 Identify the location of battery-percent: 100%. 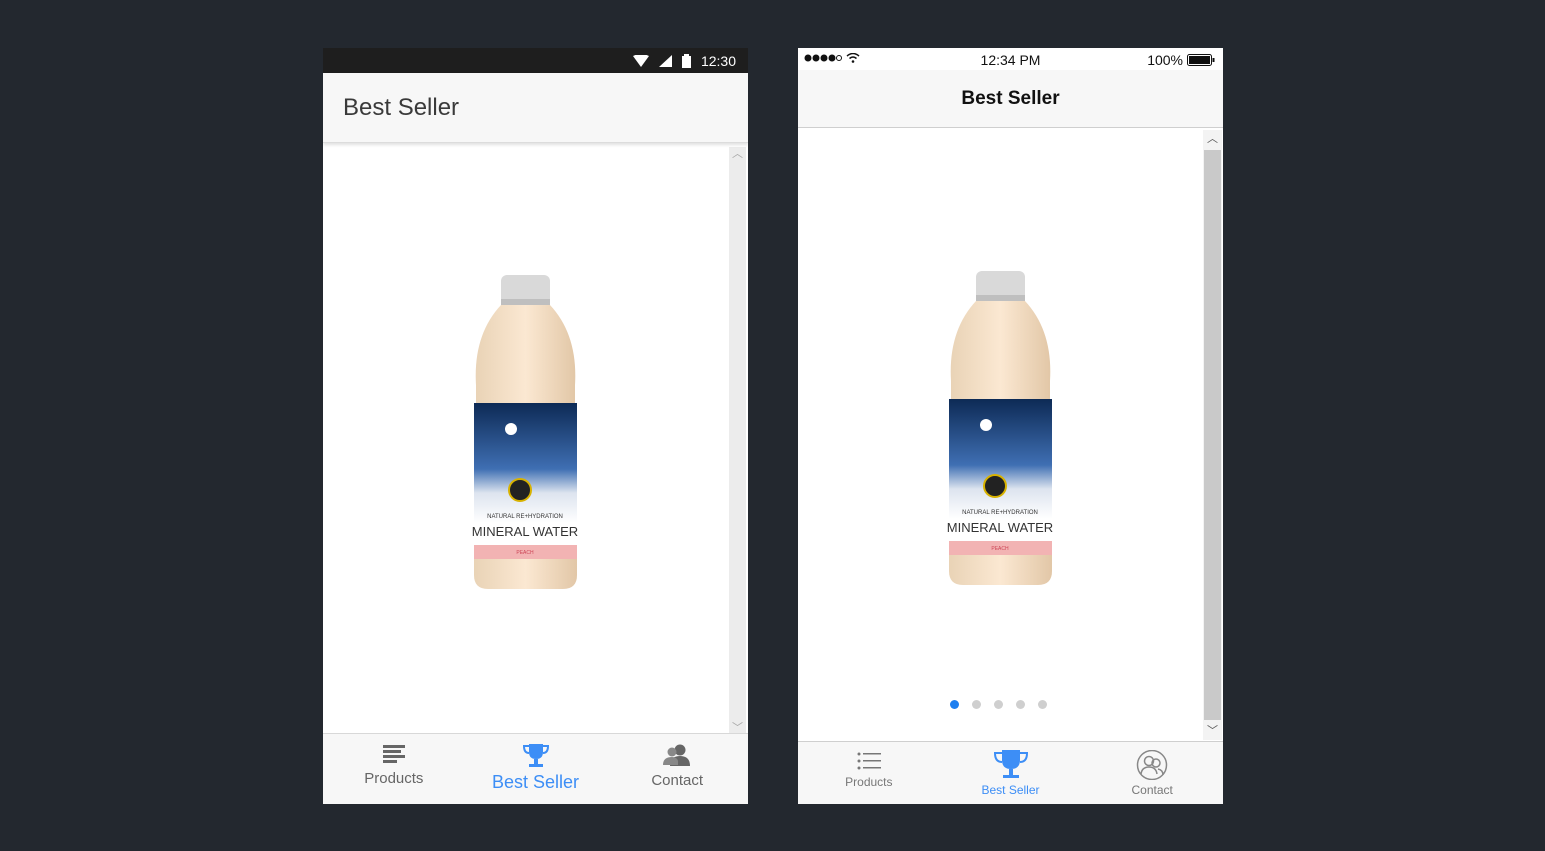
(1165, 60).